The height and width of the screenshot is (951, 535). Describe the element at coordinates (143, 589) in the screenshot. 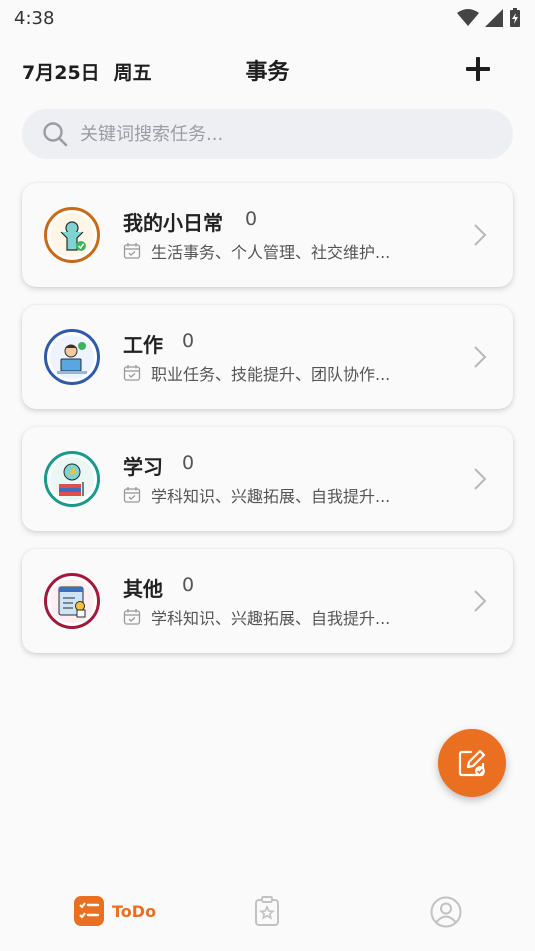

I see `card-title: 其他` at that location.